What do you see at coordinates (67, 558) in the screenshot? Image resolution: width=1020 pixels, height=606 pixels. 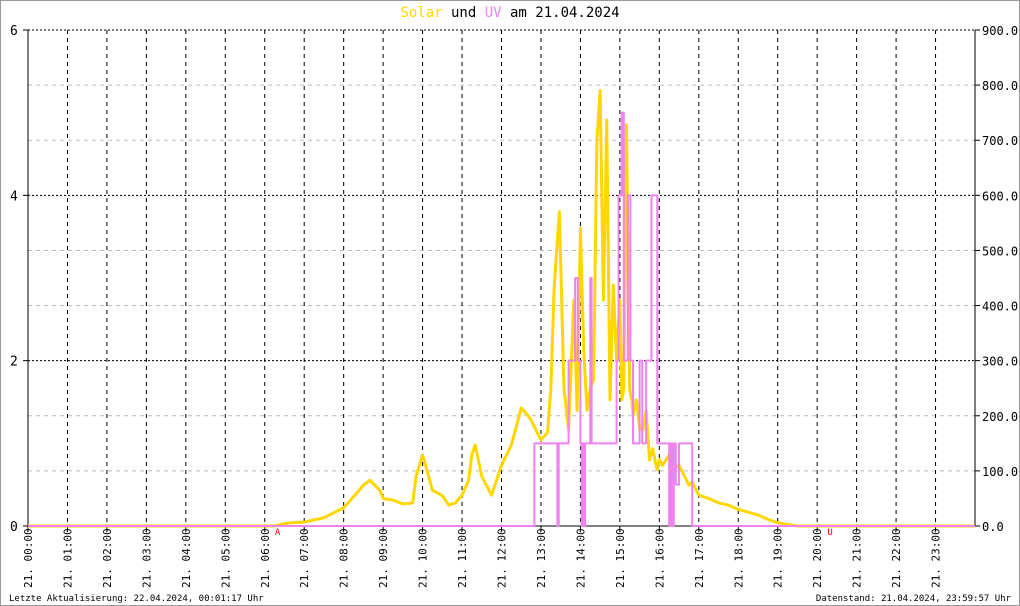 I see `x-tick-label: 21. 01:00` at bounding box center [67, 558].